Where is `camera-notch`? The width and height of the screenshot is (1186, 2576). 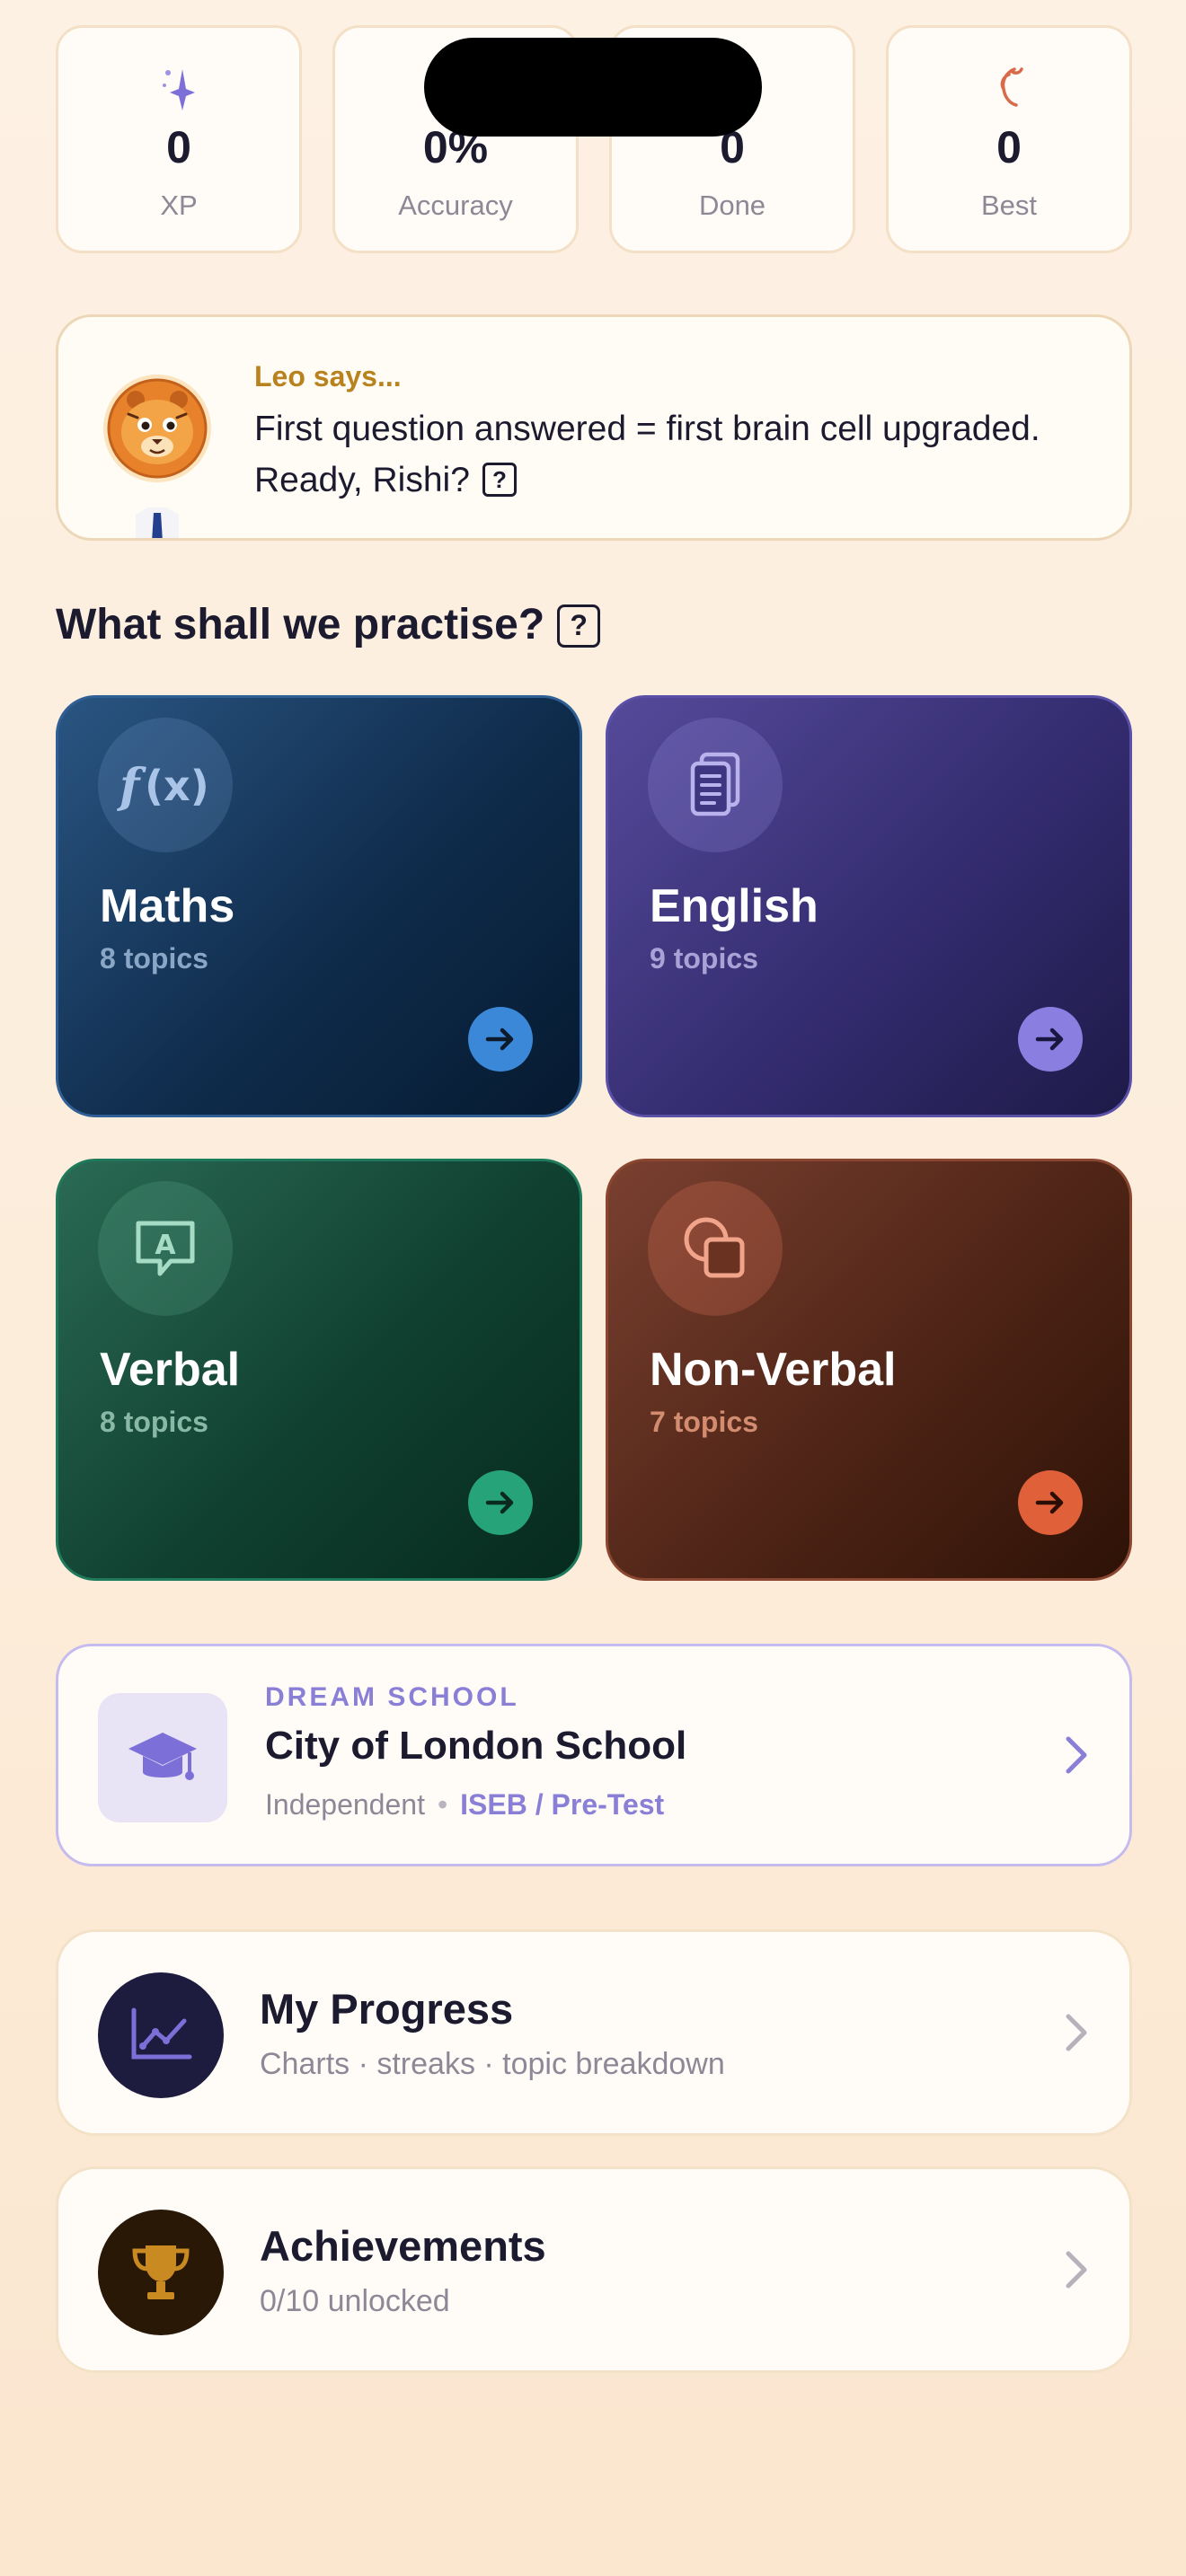 camera-notch is located at coordinates (593, 87).